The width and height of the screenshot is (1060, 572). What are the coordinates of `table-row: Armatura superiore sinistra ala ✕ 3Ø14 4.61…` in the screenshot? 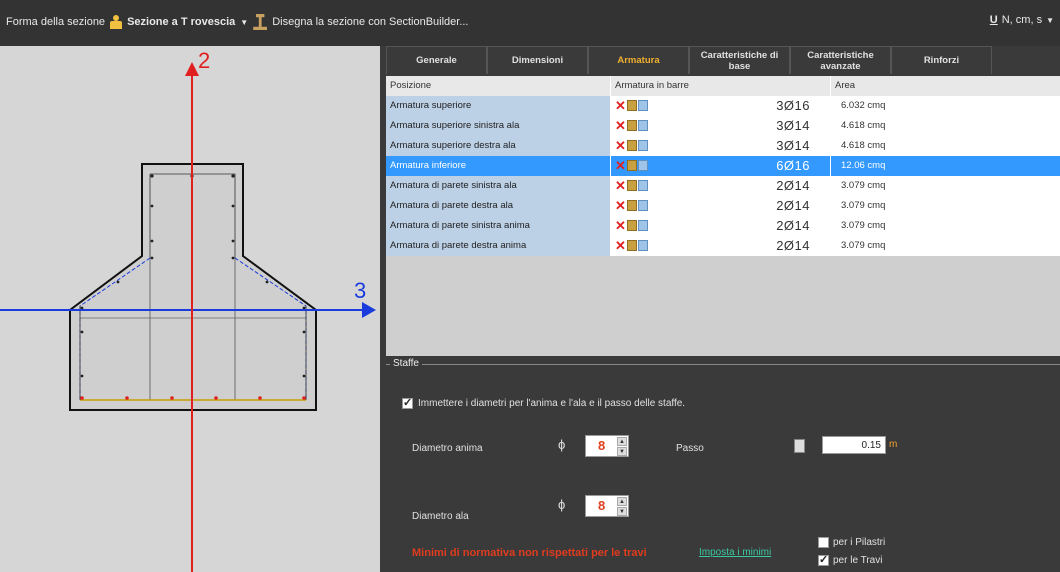 It's located at (723, 126).